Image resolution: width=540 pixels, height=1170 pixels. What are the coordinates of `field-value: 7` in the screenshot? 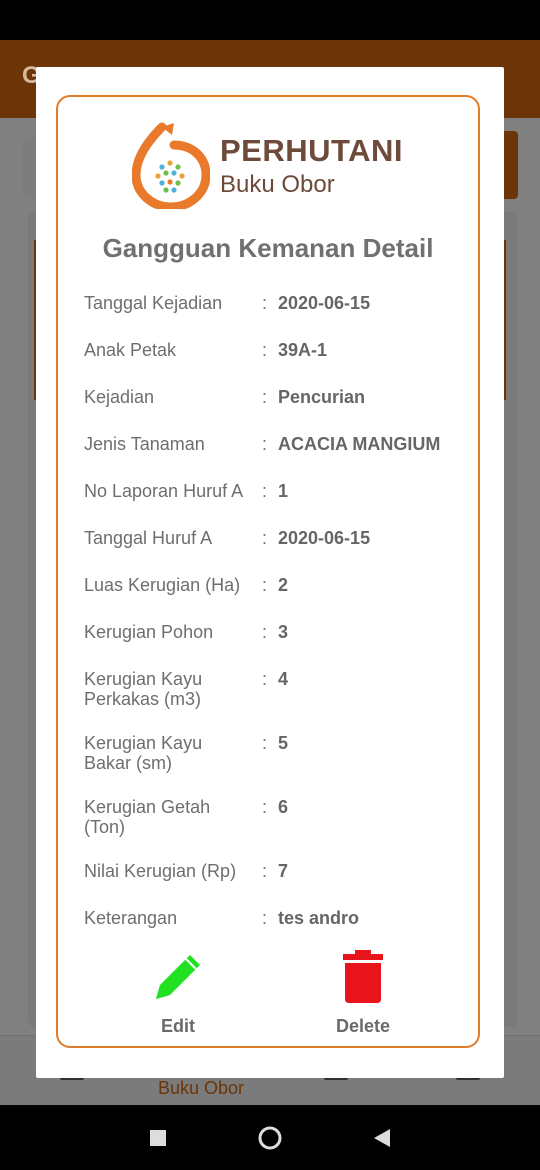 It's located at (283, 871).